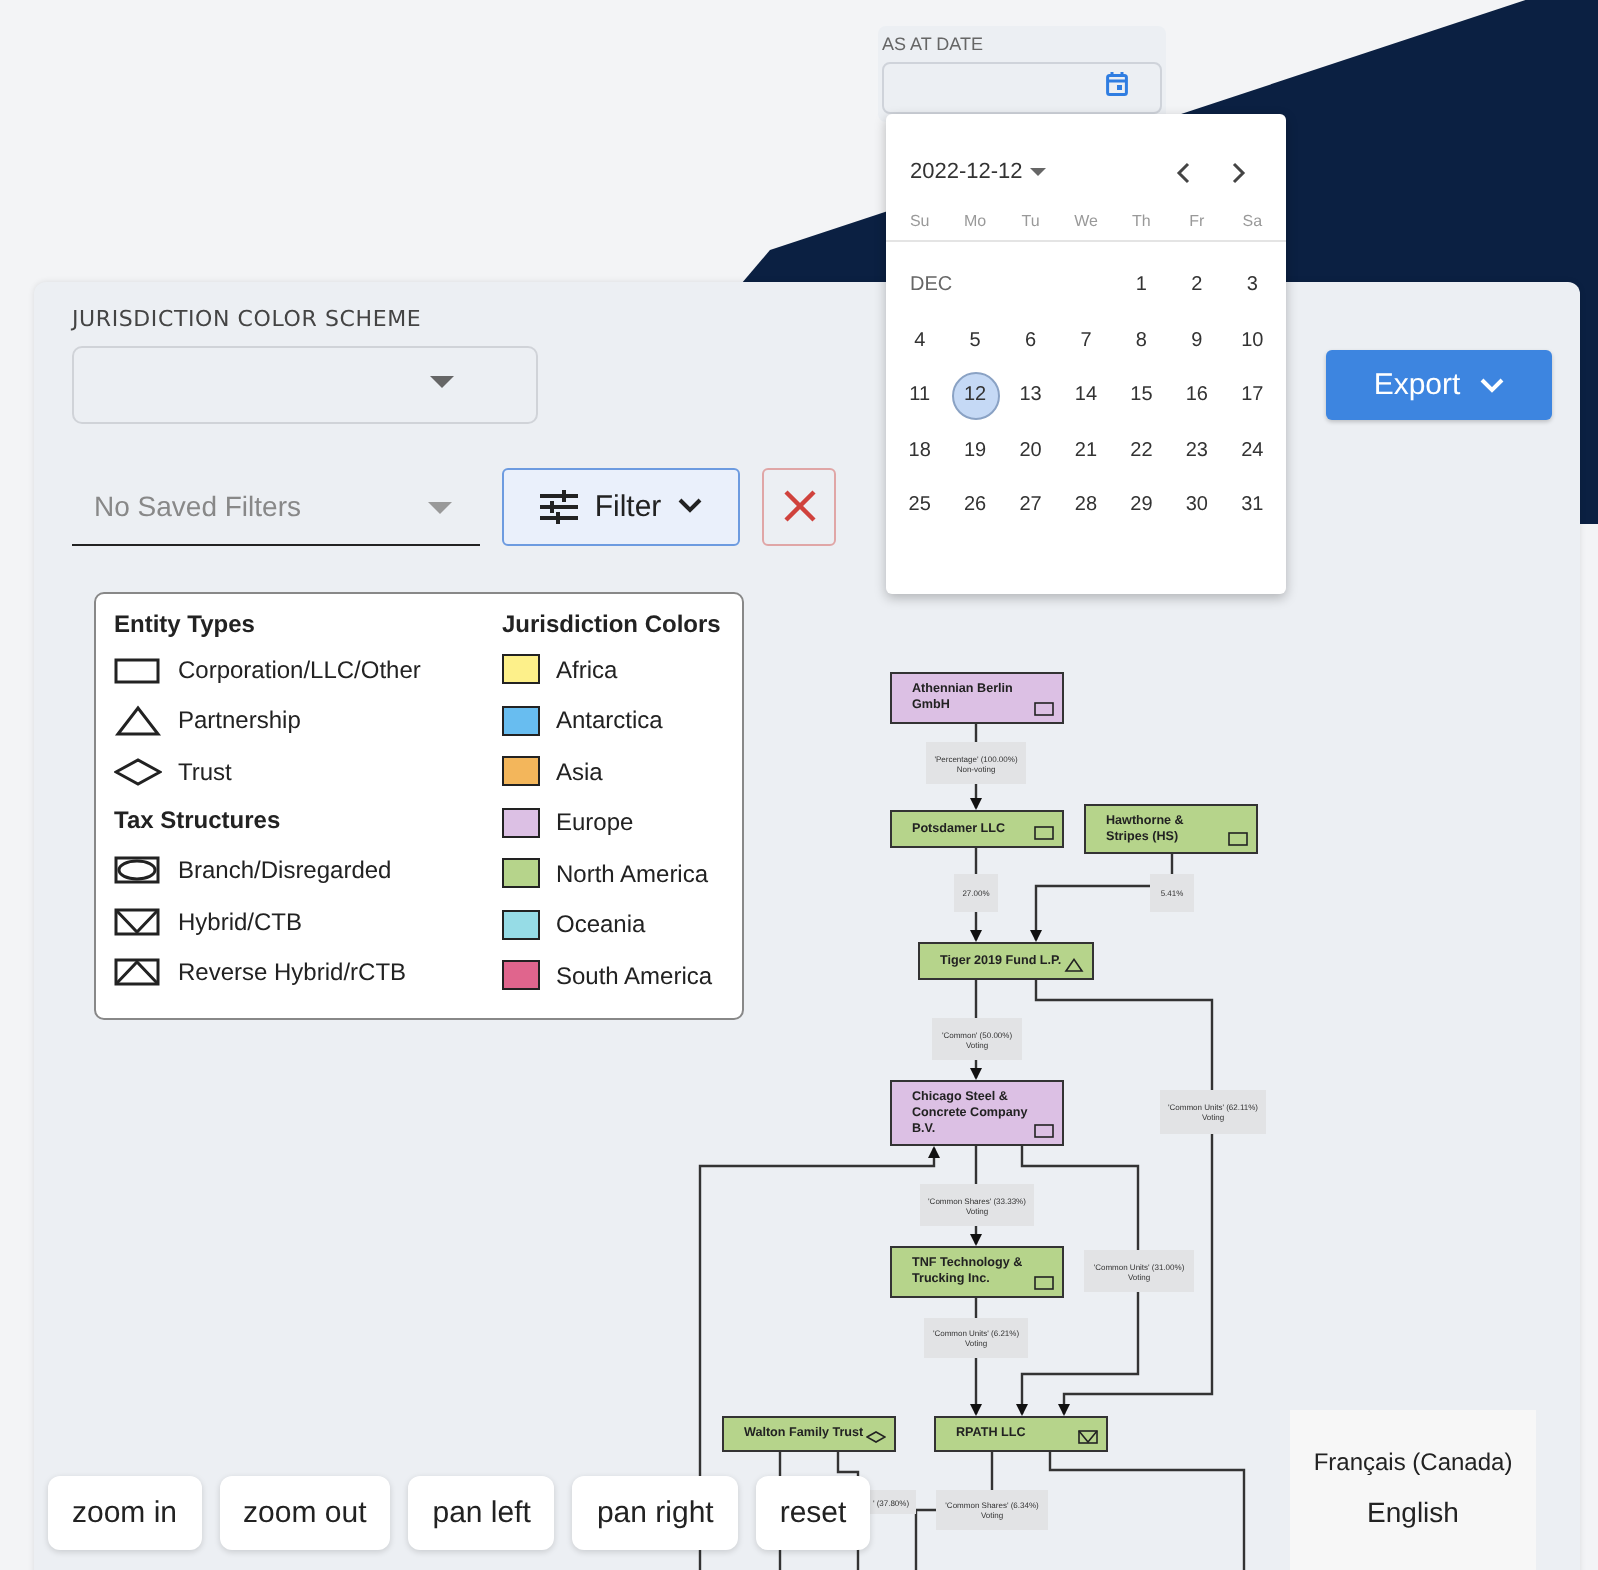 This screenshot has height=1570, width=1598. I want to click on calendar-day: 9, so click(1196, 340).